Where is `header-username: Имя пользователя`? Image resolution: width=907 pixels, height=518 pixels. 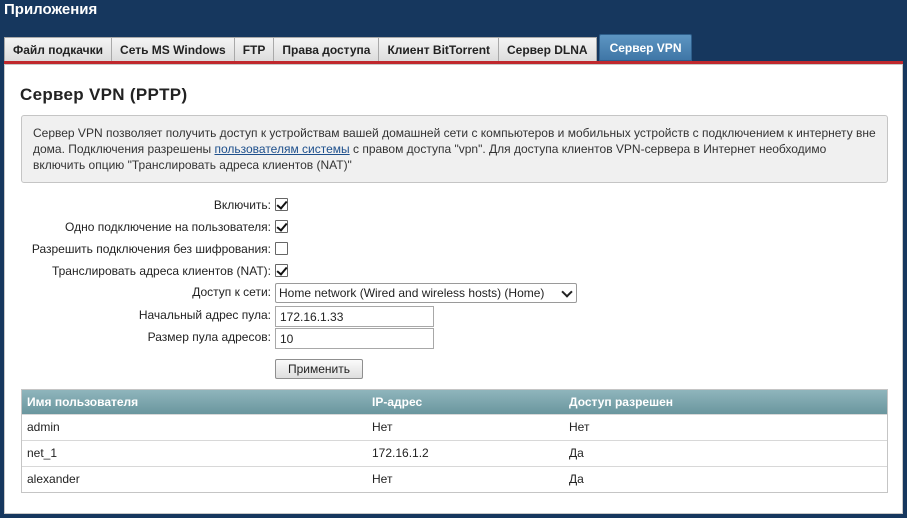
header-username: Имя пользователя is located at coordinates (83, 402).